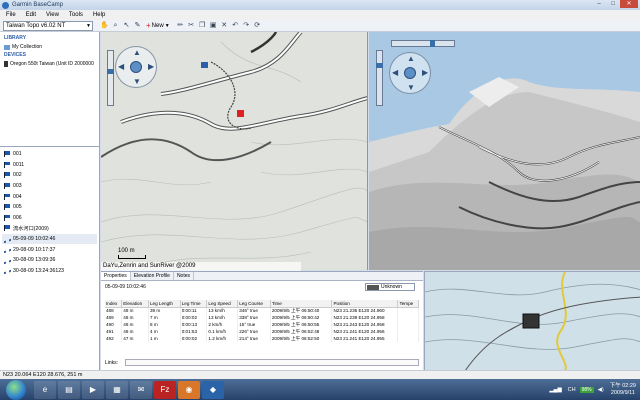 The height and width of the screenshot is (400, 640). Describe the element at coordinates (49, 207) in the screenshot. I see `list-item: 005` at that location.